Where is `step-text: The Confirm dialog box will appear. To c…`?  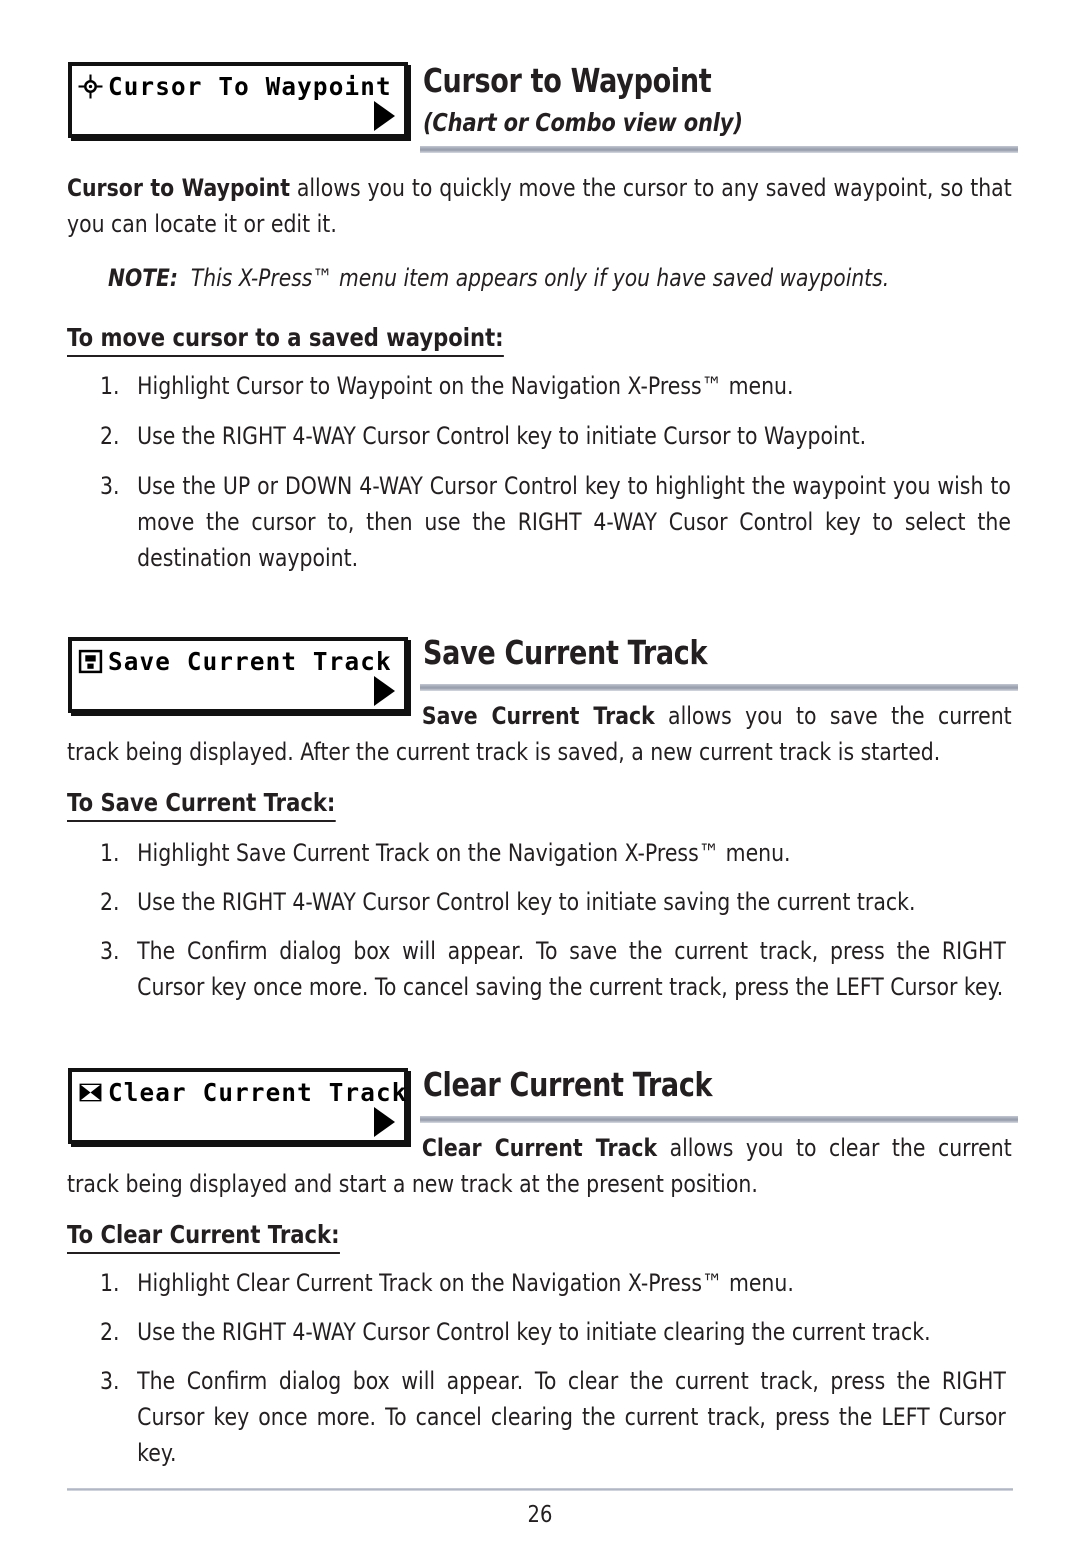 step-text: The Confirm dialog box will appear. To c… is located at coordinates (571, 1417).